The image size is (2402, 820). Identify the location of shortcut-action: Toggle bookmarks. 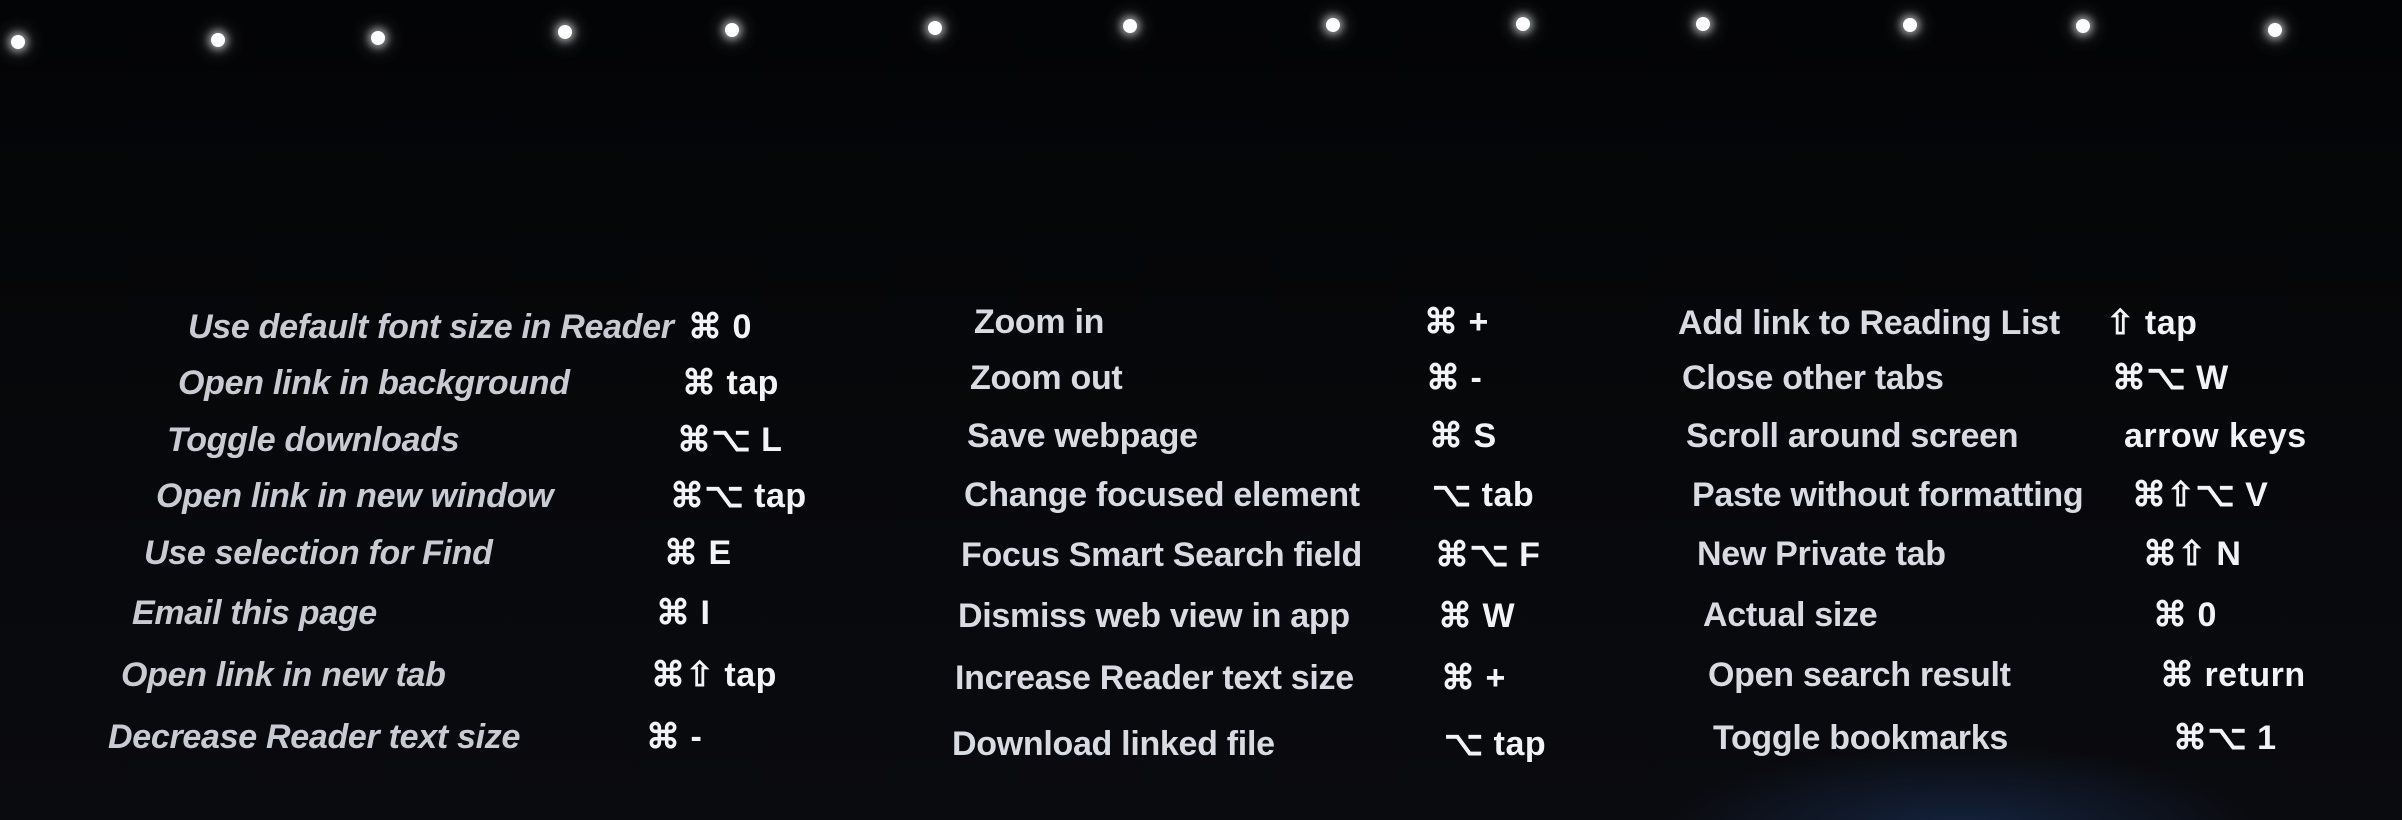
(1860, 738).